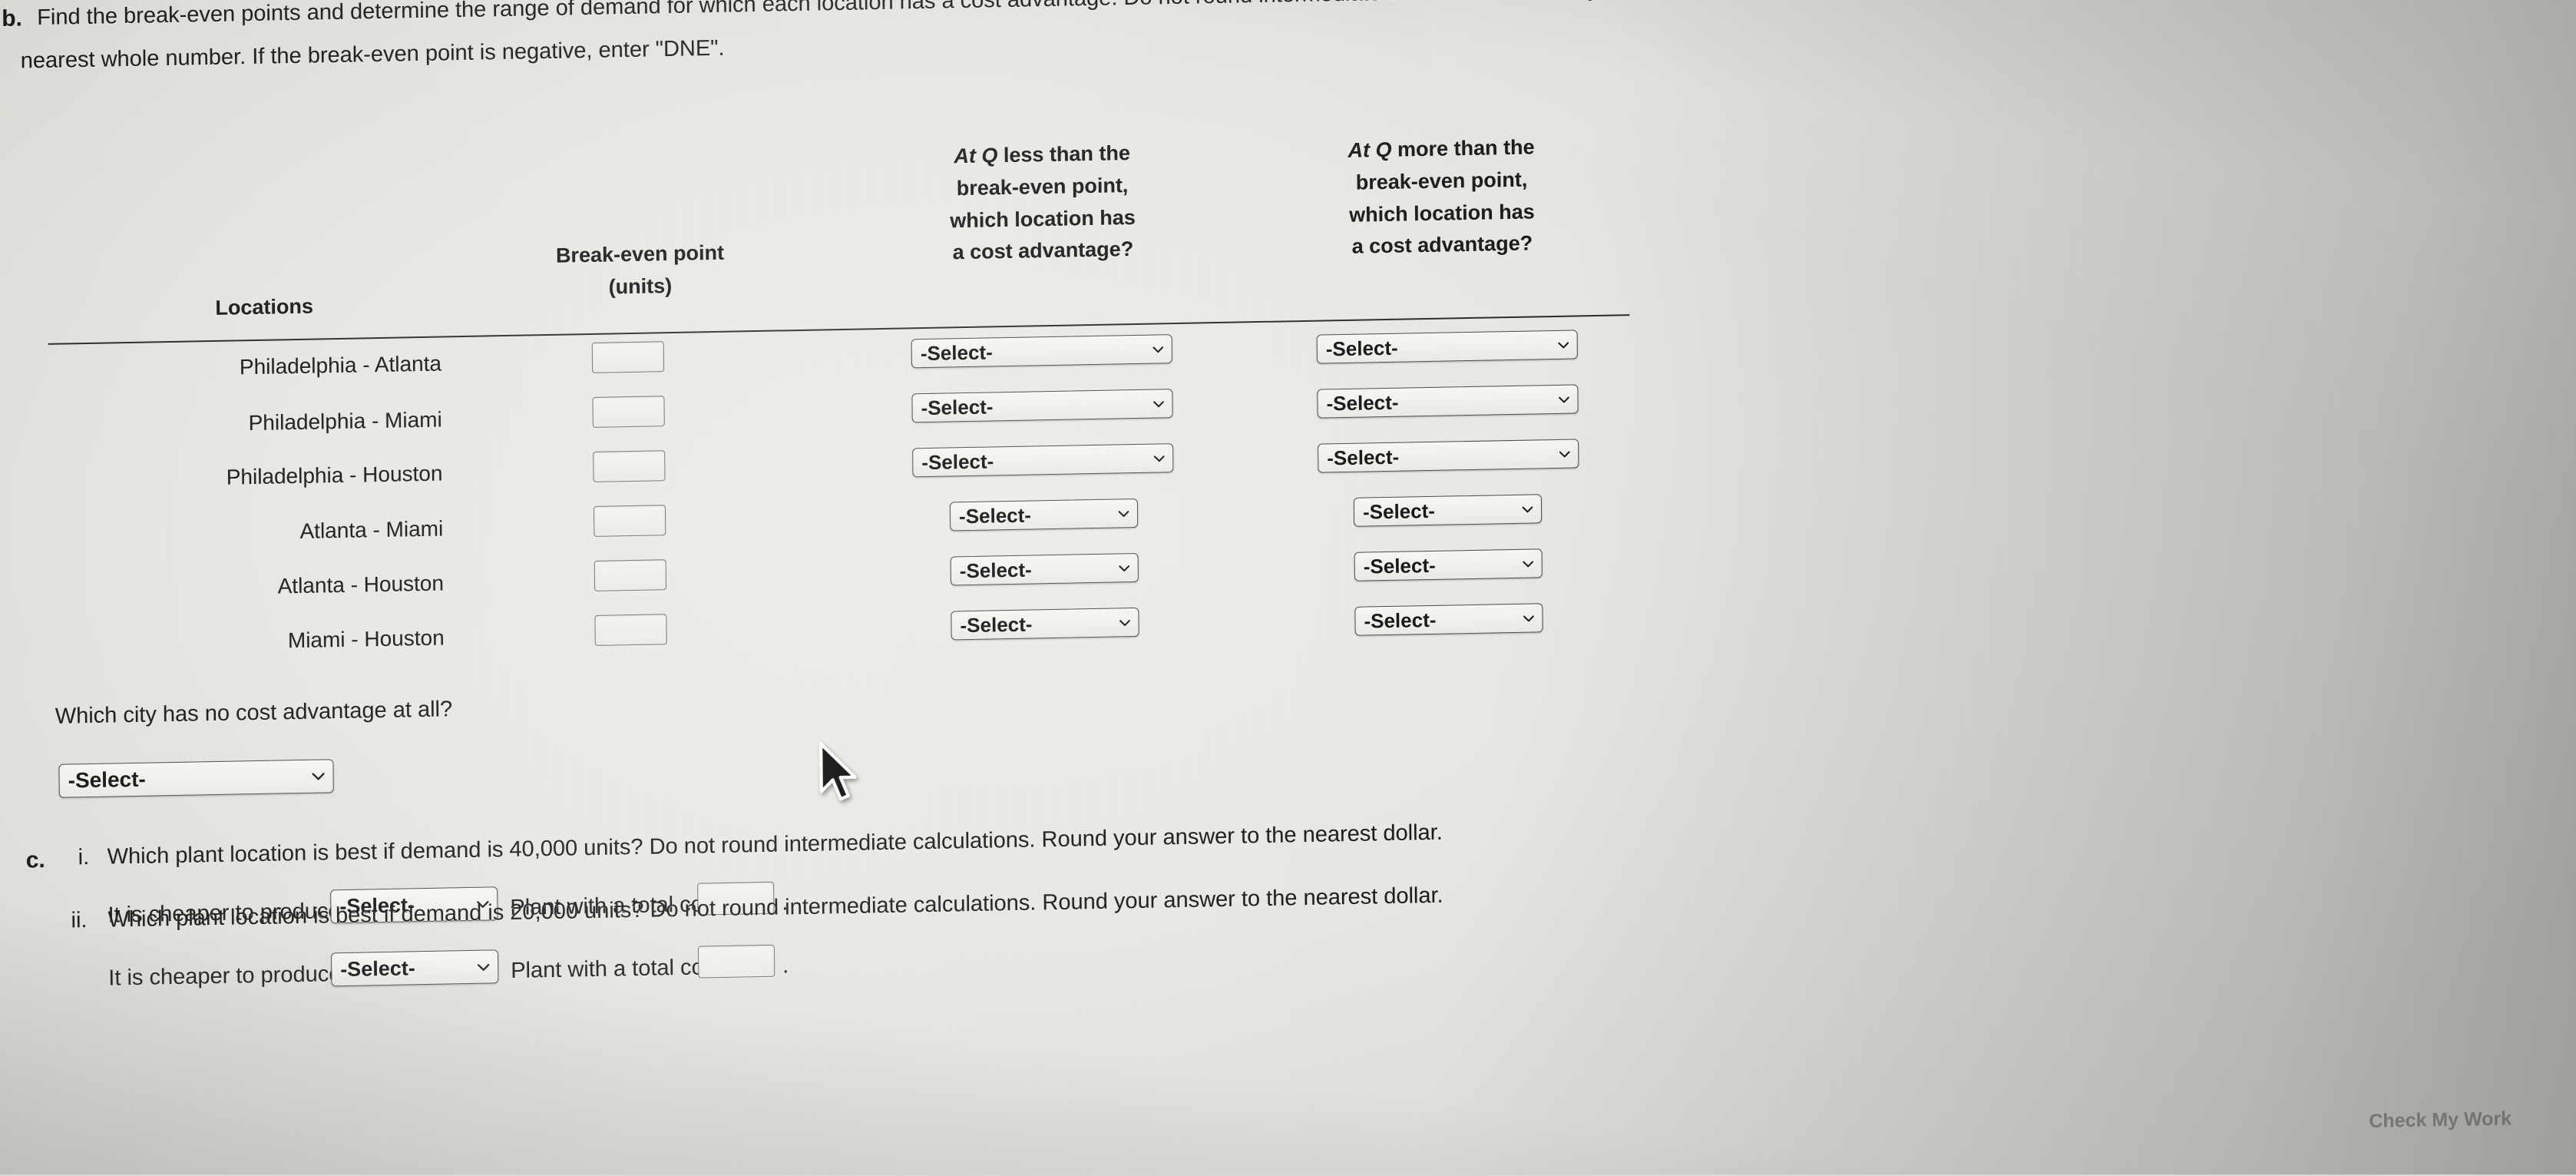 This screenshot has width=2576, height=1176. What do you see at coordinates (1043, 460) in the screenshot?
I see `less-than-select-philadelphia-houston: -Select-` at bounding box center [1043, 460].